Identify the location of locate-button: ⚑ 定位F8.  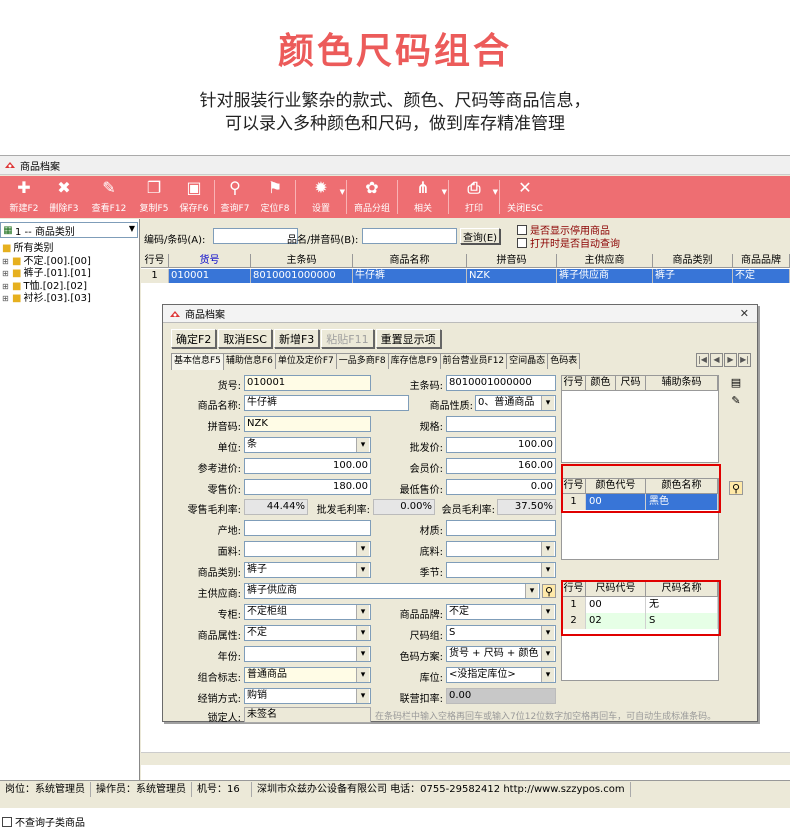
(275, 197).